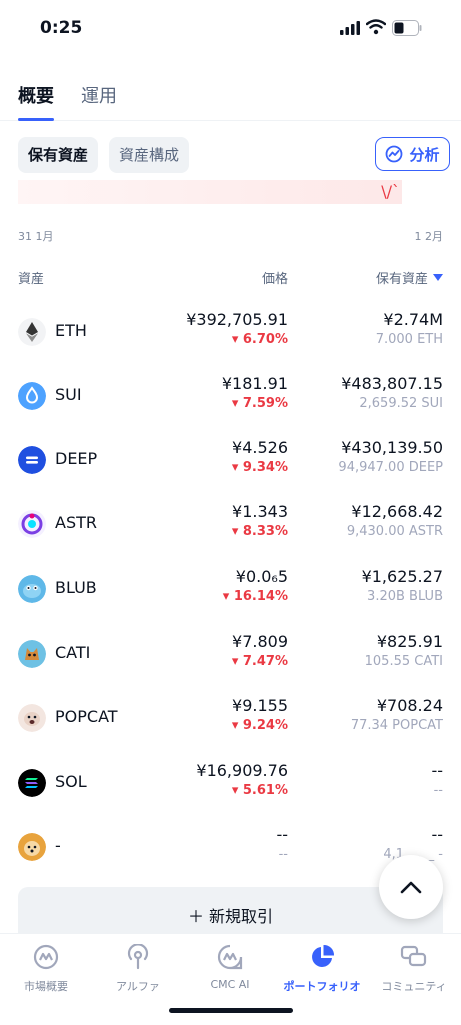 The width and height of the screenshot is (461, 1025). I want to click on nav-alpha-label: アルファ, so click(138, 986).